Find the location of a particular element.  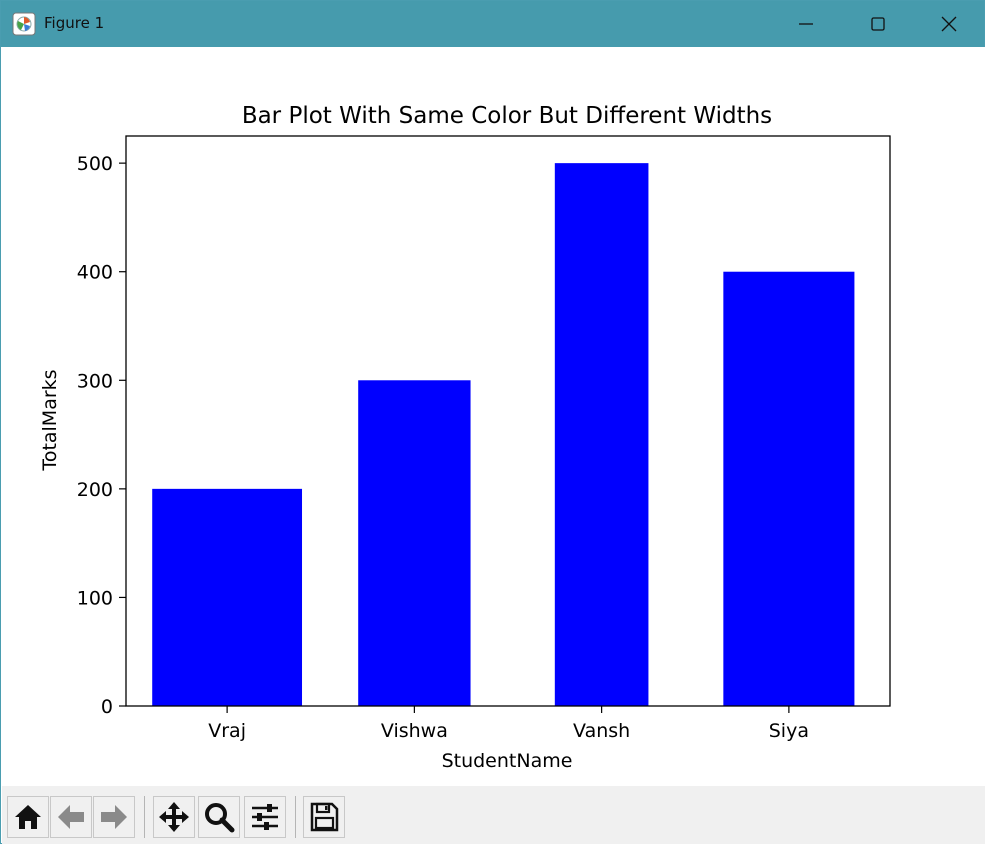

close-icon is located at coordinates (949, 24).